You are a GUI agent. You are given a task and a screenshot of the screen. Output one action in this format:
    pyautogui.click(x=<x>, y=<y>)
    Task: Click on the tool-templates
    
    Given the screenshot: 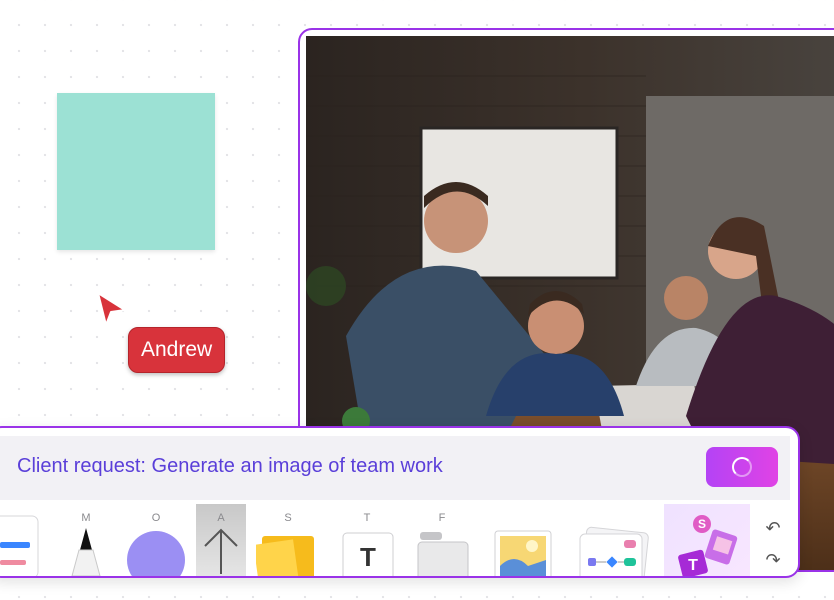 What is the action you would take?
    pyautogui.click(x=613, y=540)
    